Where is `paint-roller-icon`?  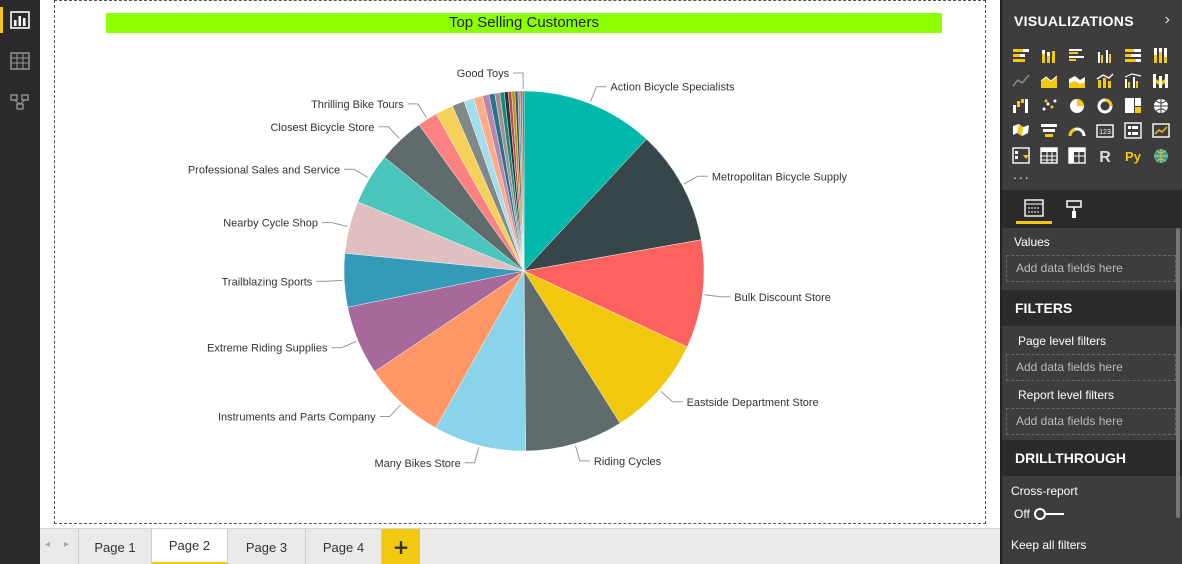
paint-roller-icon is located at coordinates (1074, 209).